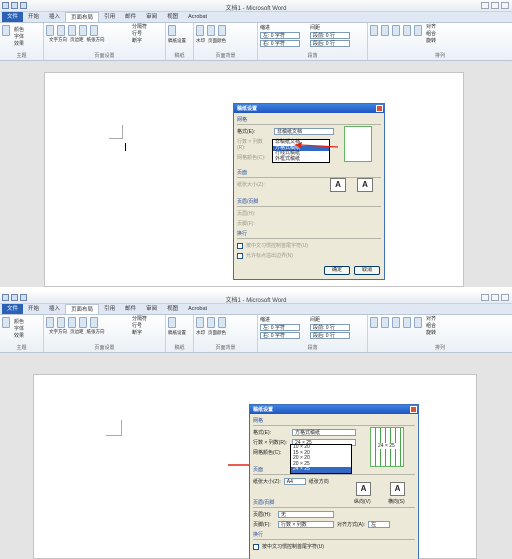  I want to click on ok-button: 确定, so click(337, 270).